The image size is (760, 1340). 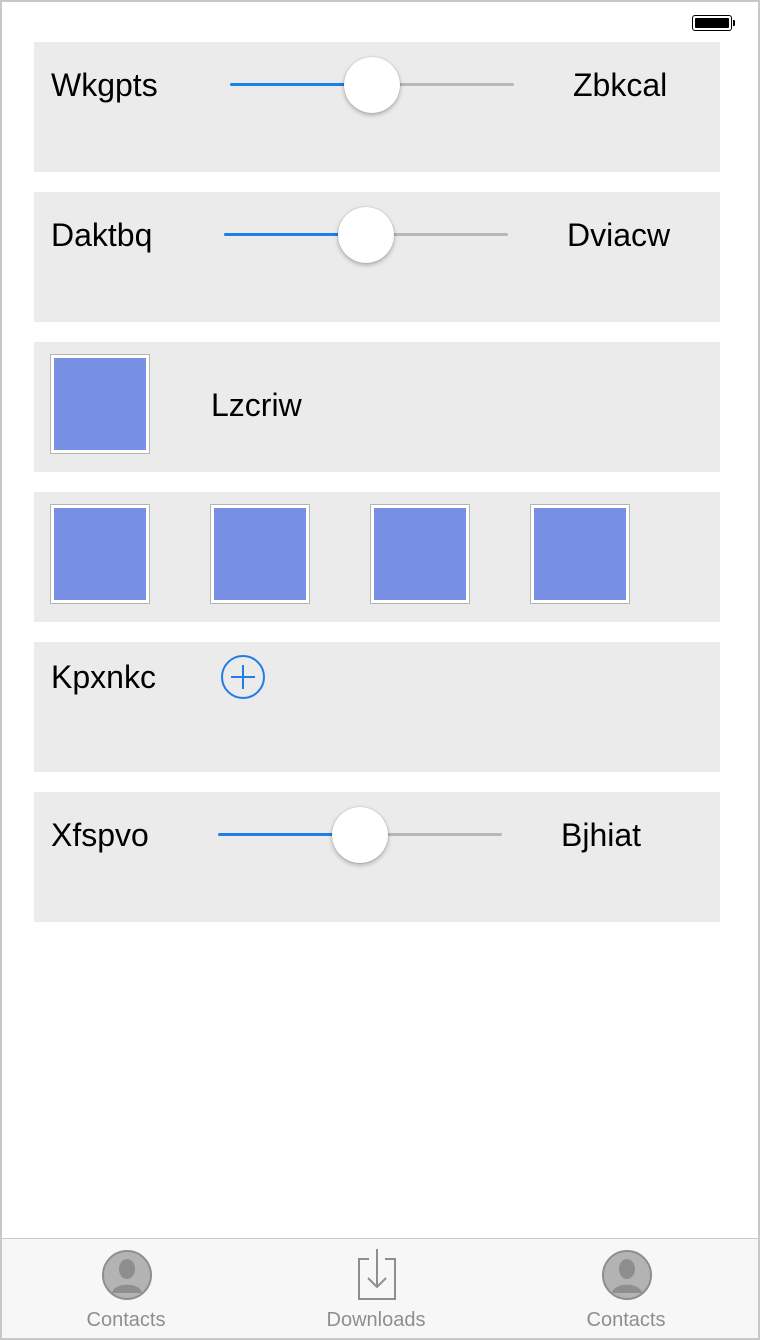 I want to click on download-icon, so click(x=377, y=1274).